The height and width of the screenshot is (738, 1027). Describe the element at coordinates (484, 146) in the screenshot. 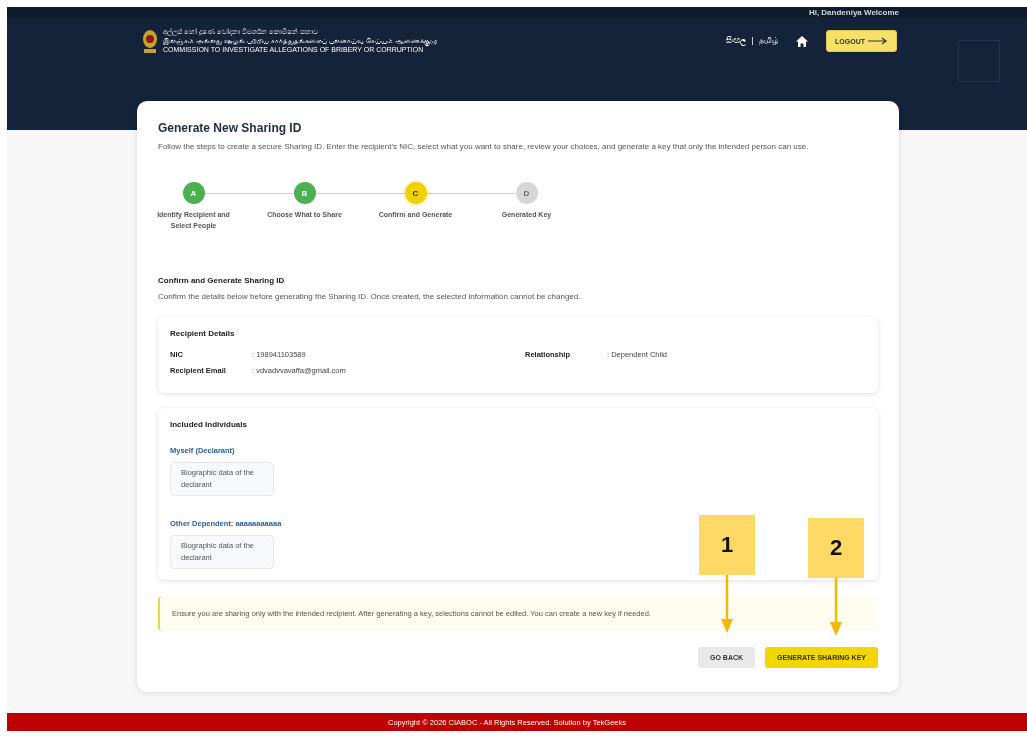

I see `page-description: Follow the steps to create a secure Sharing ID. Enter the recipient’s NIC, select what you want to share, review your choices, and generate a key that only the intended person can use.` at that location.